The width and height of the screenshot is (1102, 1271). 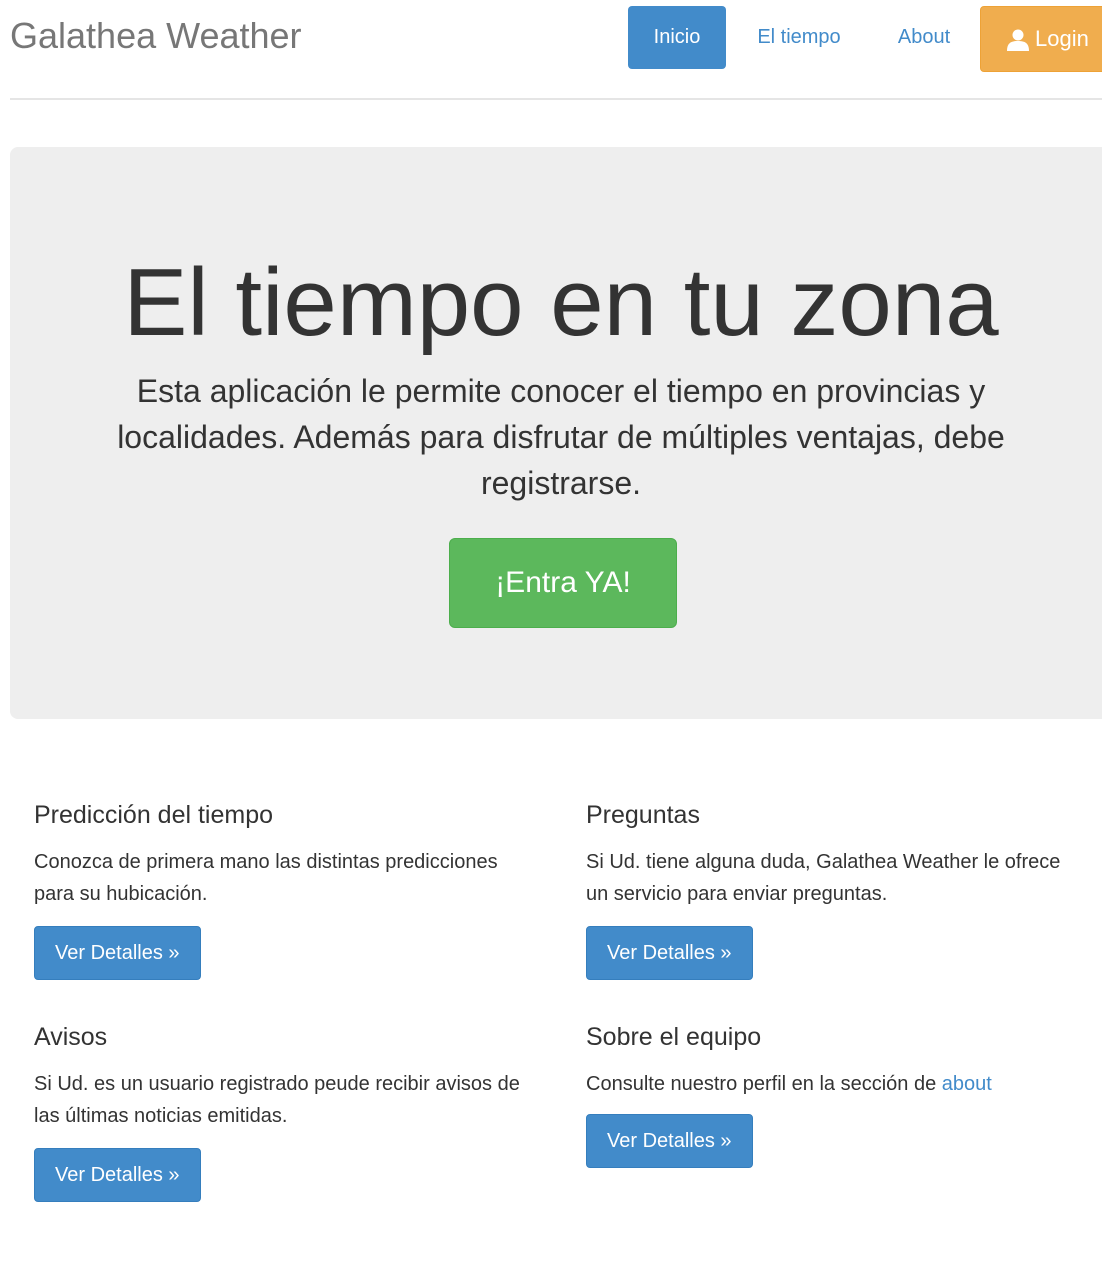 I want to click on brand-title: Galathea Weather, so click(x=156, y=36).